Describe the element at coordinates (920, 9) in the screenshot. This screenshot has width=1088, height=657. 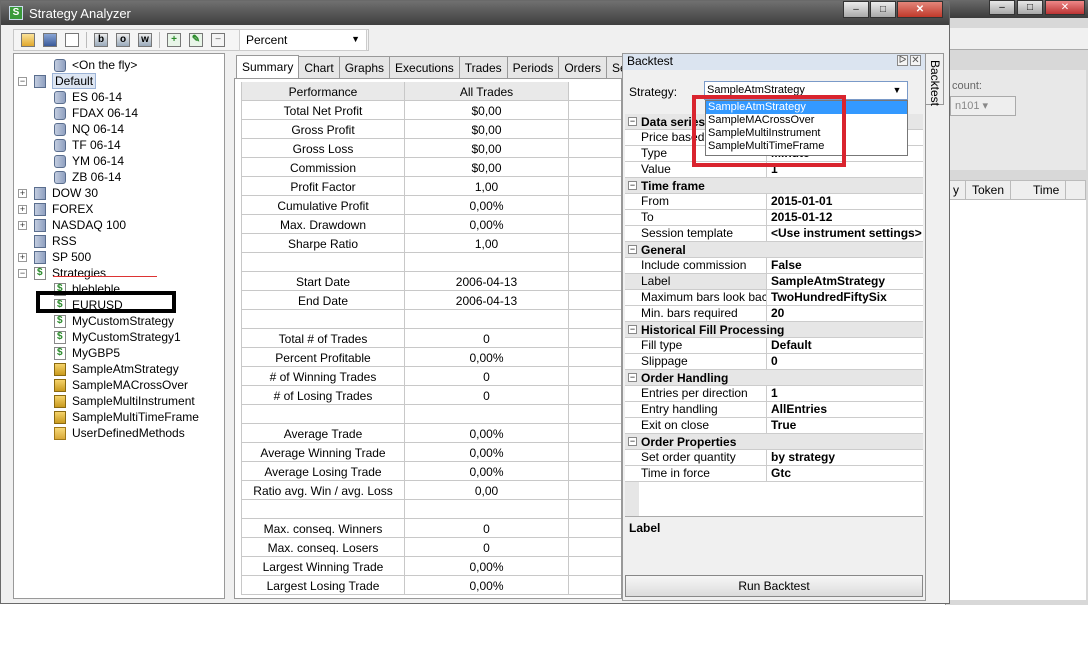
I see `close-button: ✕` at that location.